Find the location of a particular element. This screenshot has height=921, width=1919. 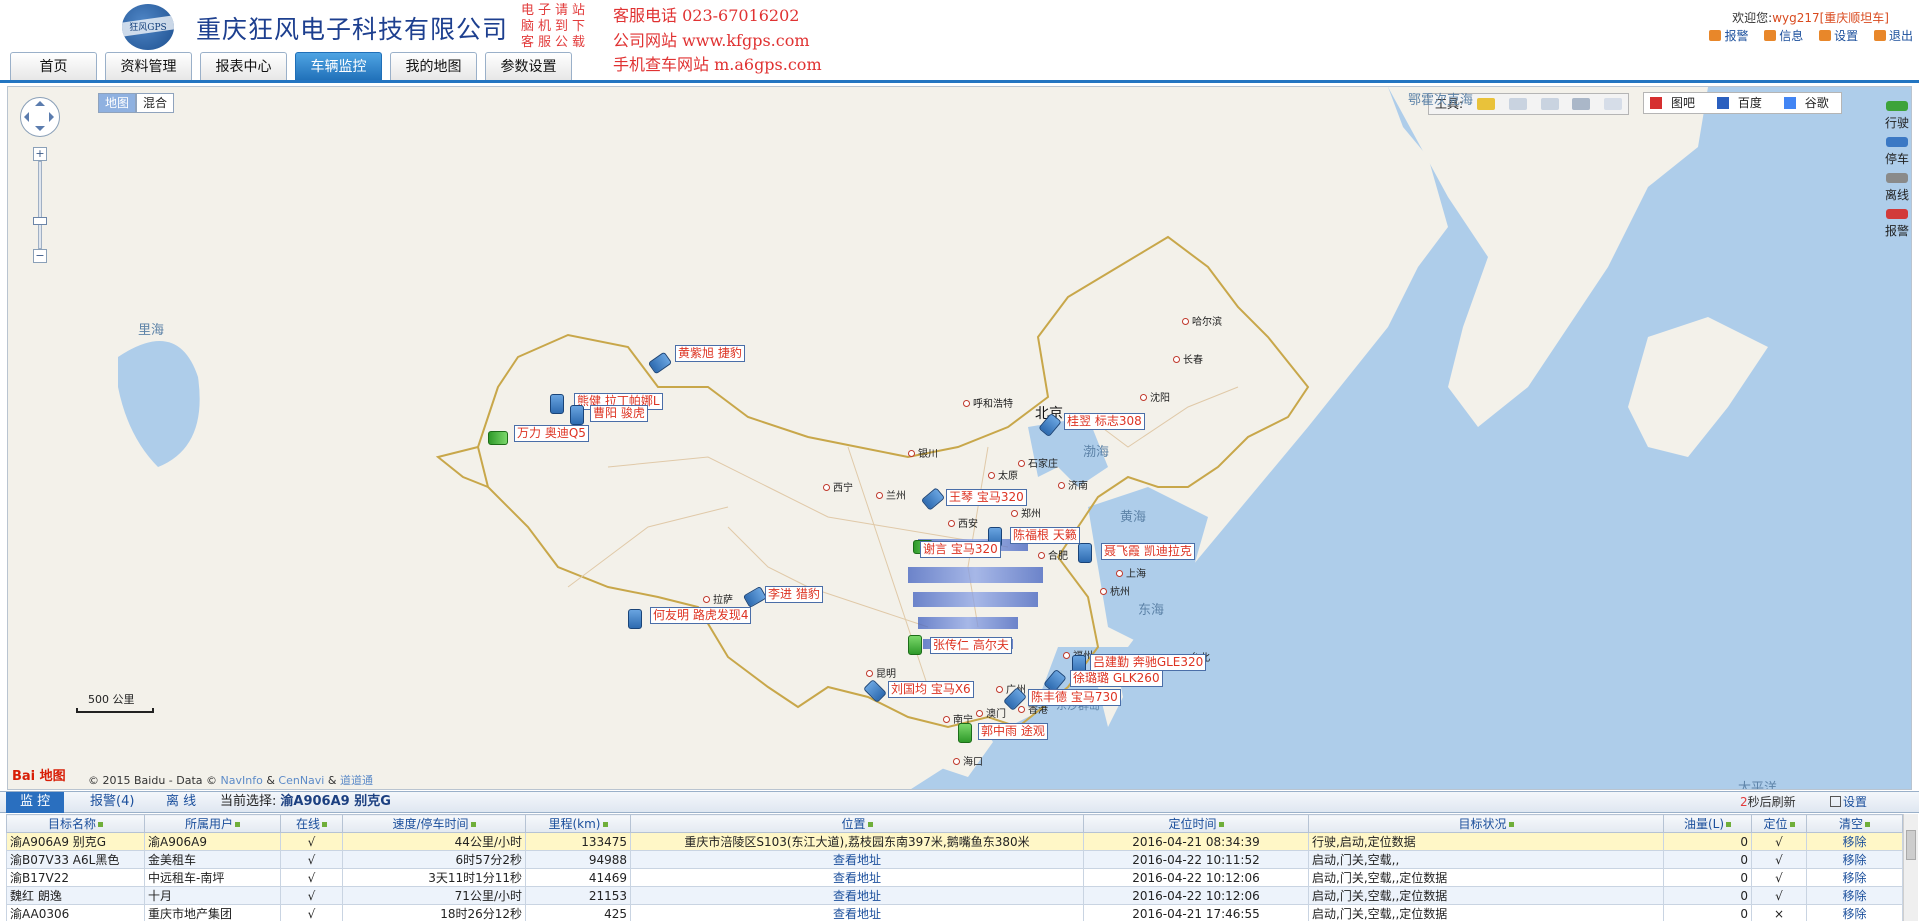

logout-link: 退出 is located at coordinates (1893, 35).